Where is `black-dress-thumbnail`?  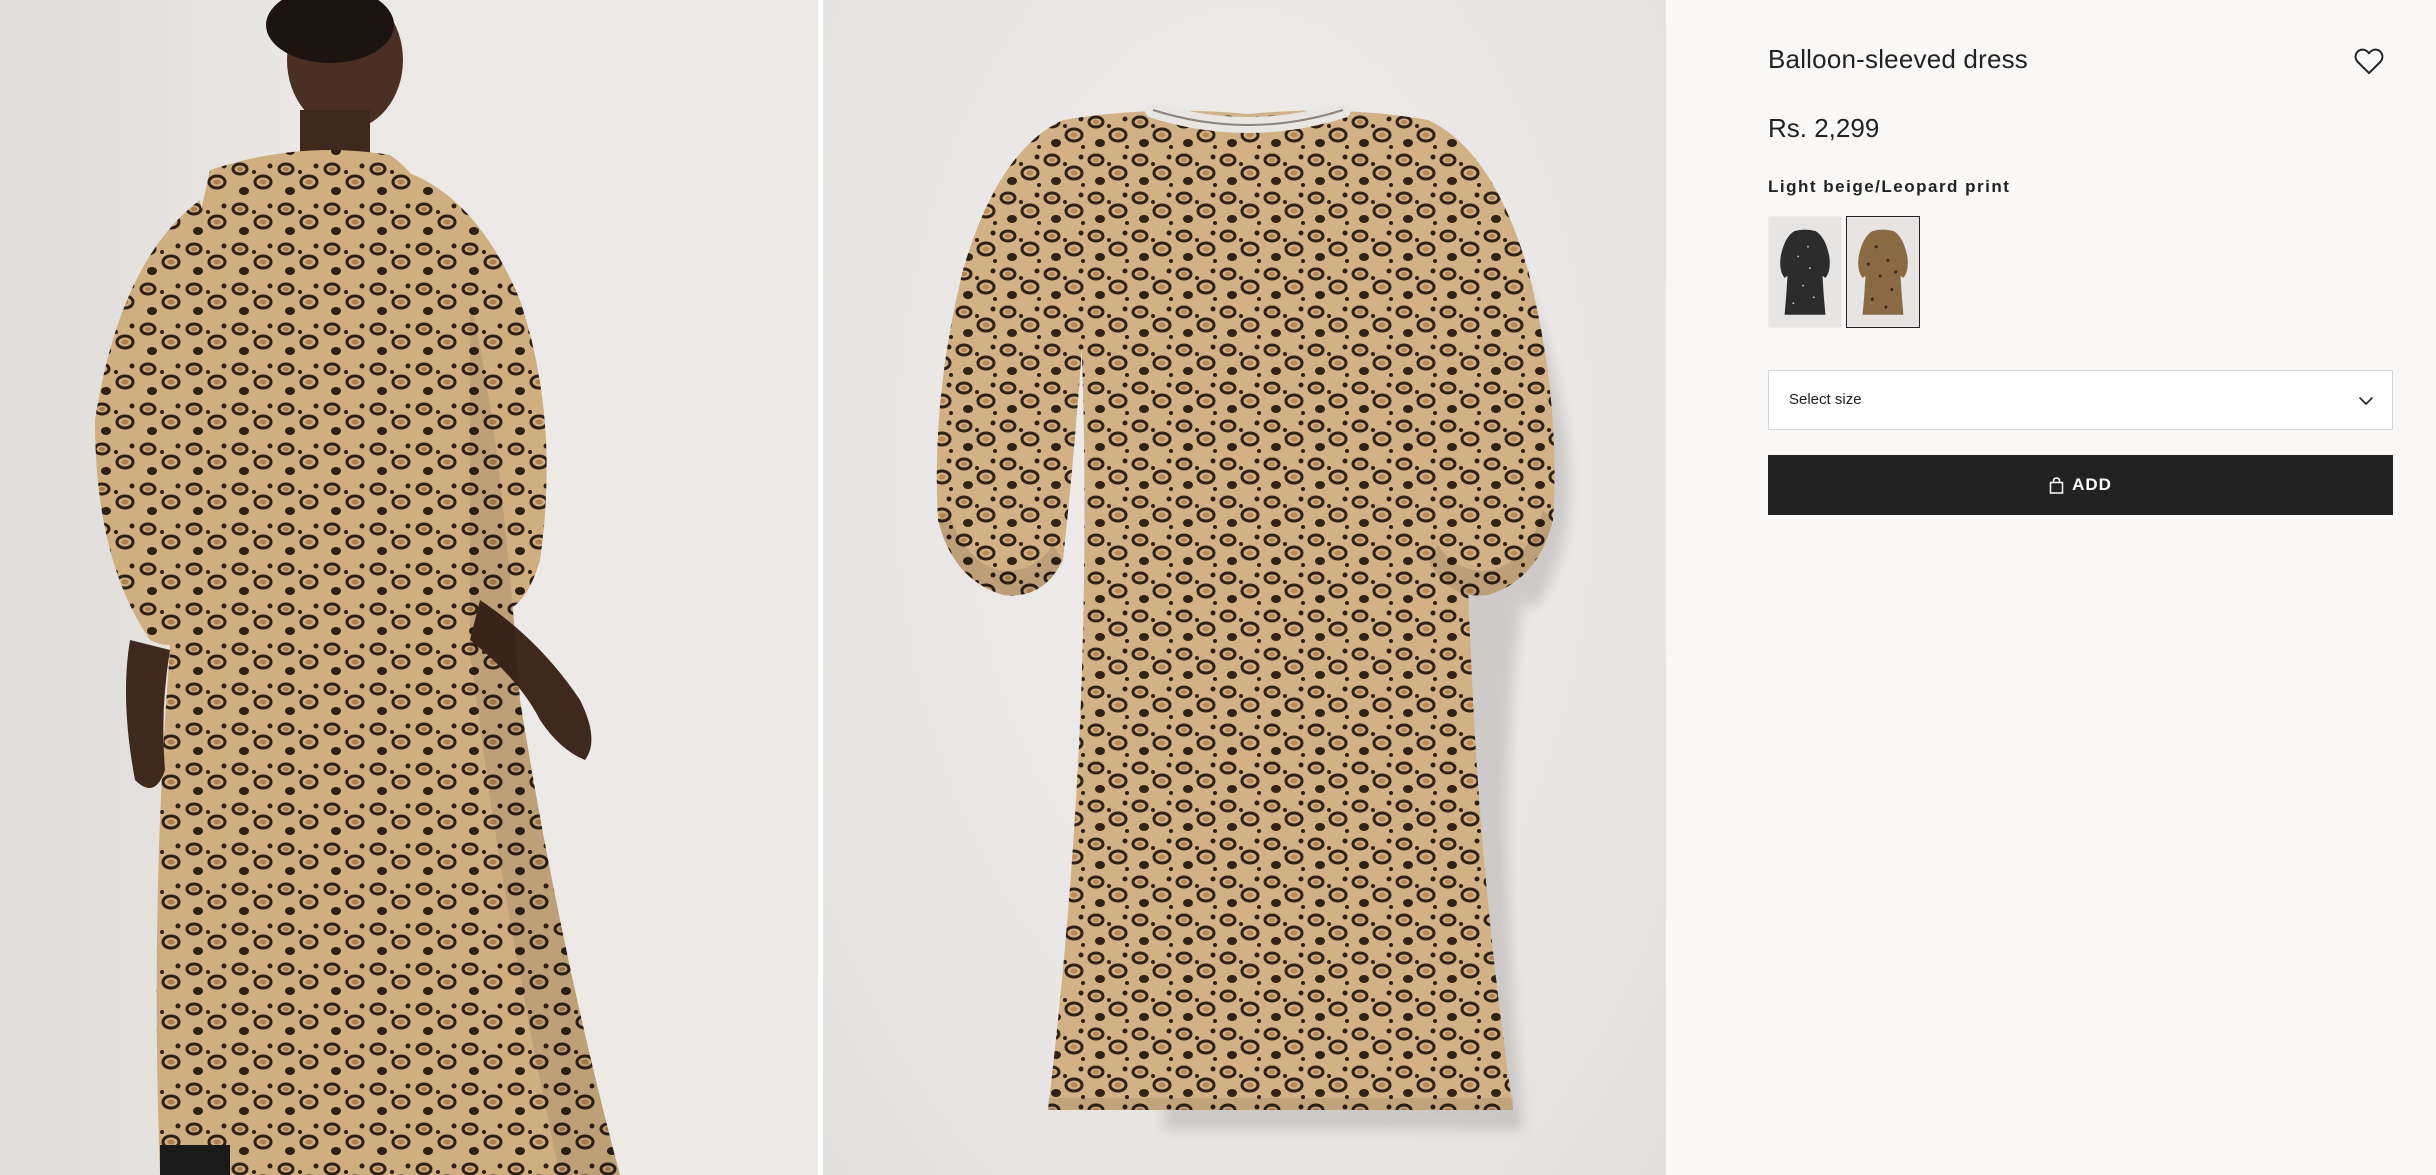 black-dress-thumbnail is located at coordinates (1805, 272).